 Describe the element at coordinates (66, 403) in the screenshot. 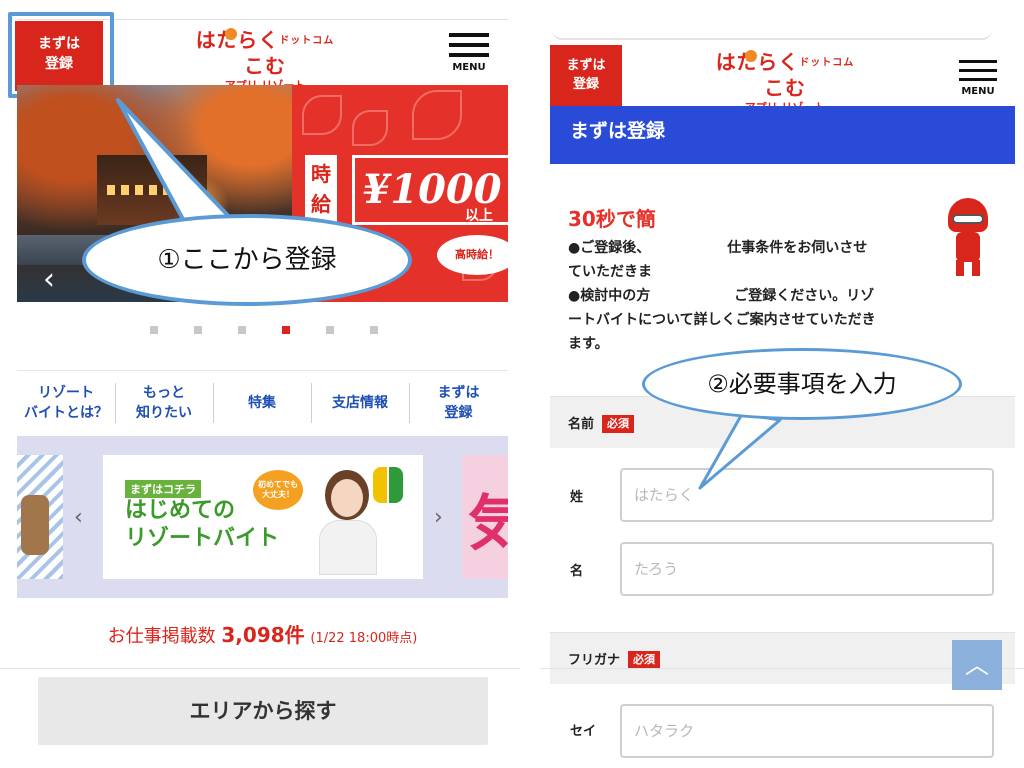

I see `nav-item-resort-baito: リゾート バイトとは？` at that location.